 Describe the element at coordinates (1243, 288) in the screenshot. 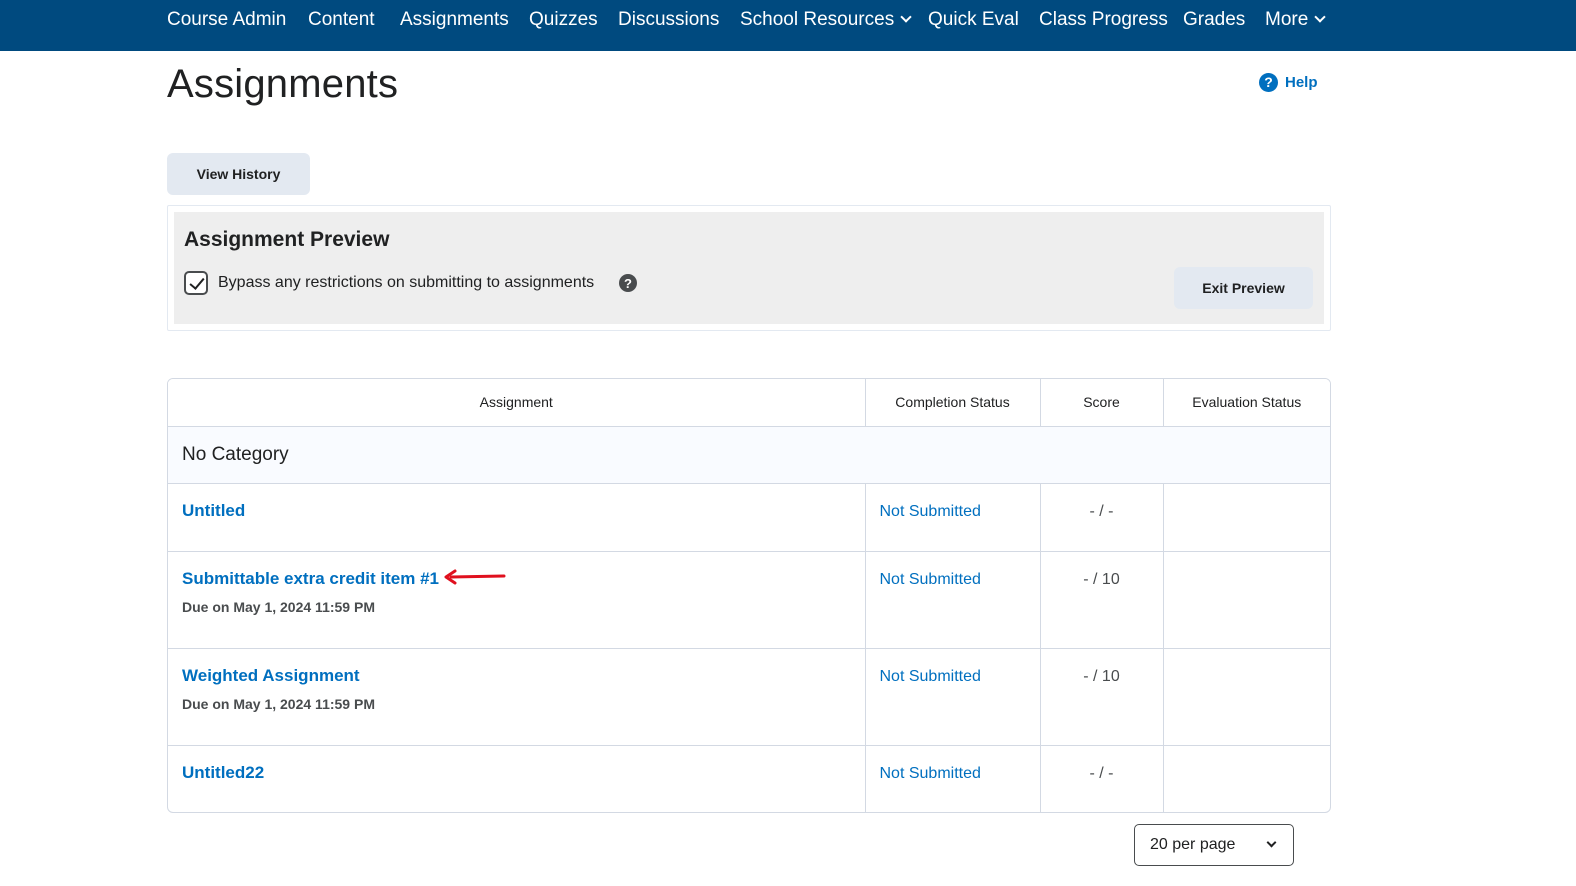

I see `exit-preview-button: Exit Preview` at that location.